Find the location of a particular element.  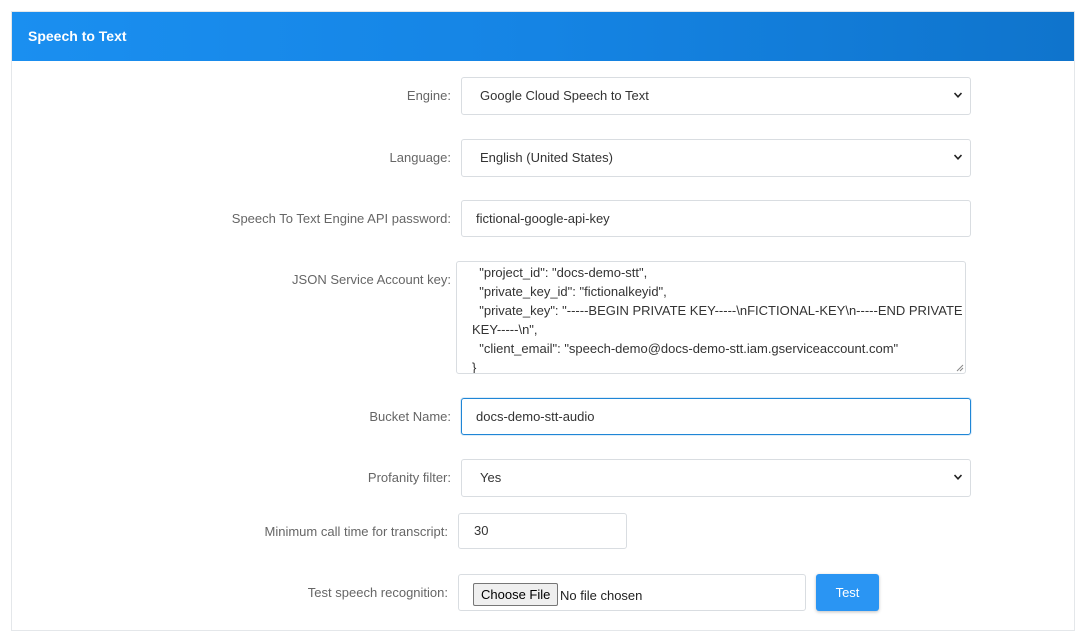

profanity-filter-select: Yes is located at coordinates (716, 478).